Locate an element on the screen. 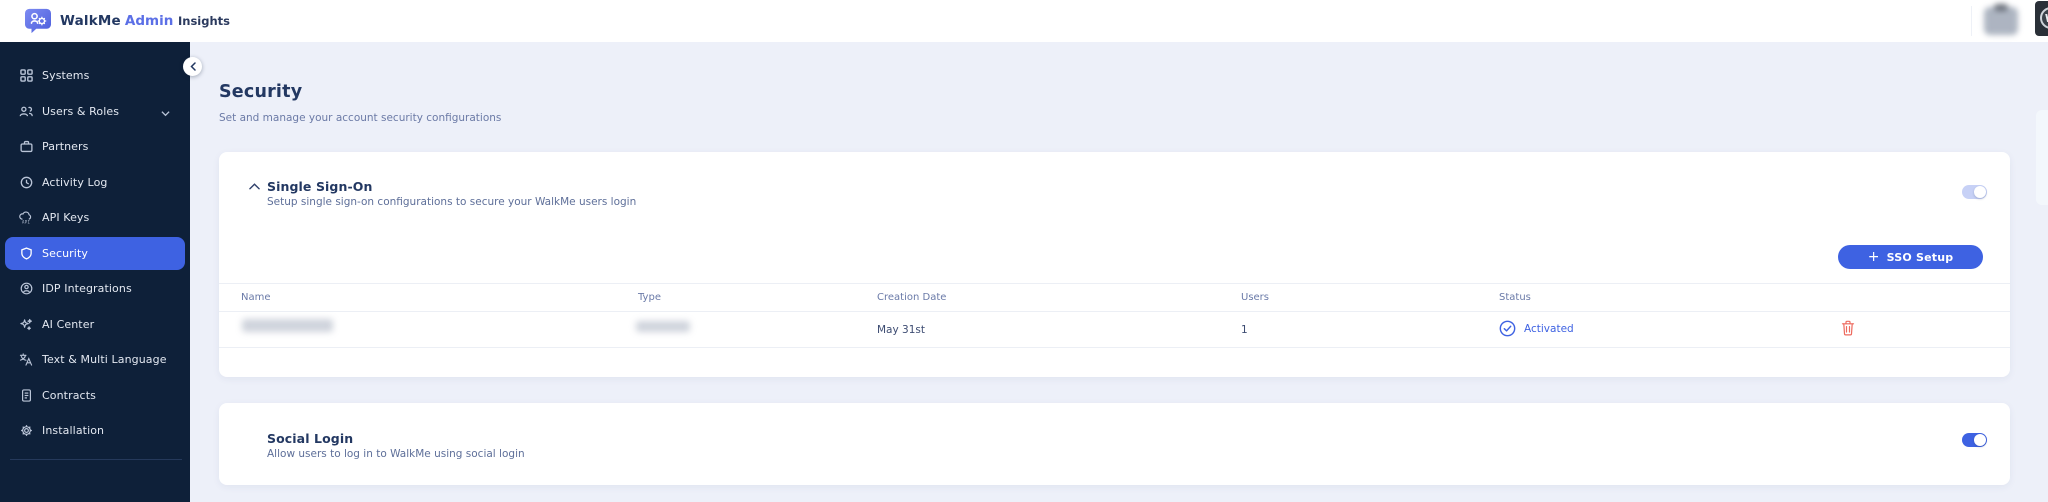  table-row-divider is located at coordinates (1114, 347).